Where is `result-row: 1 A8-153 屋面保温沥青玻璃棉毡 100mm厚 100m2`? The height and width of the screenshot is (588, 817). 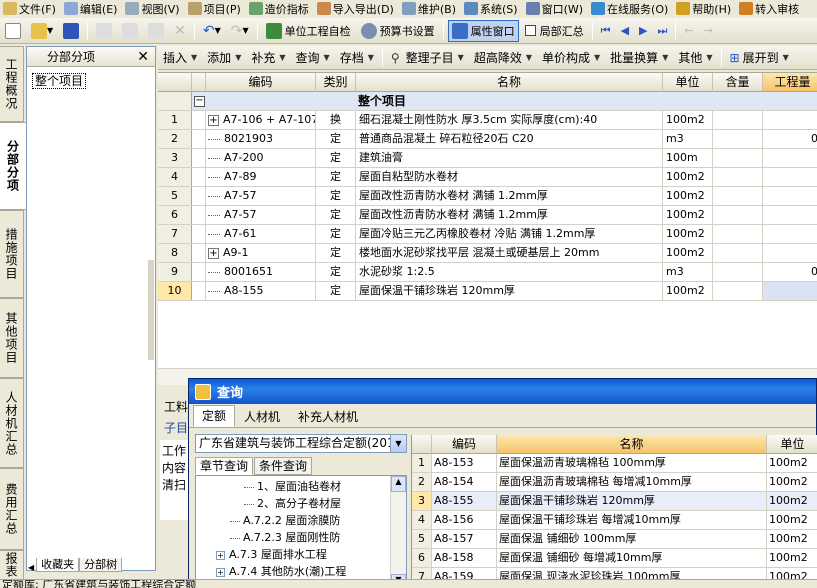 result-row: 1 A8-153 屋面保温沥青玻璃棉毡 100mm厚 100m2 is located at coordinates (614, 463).